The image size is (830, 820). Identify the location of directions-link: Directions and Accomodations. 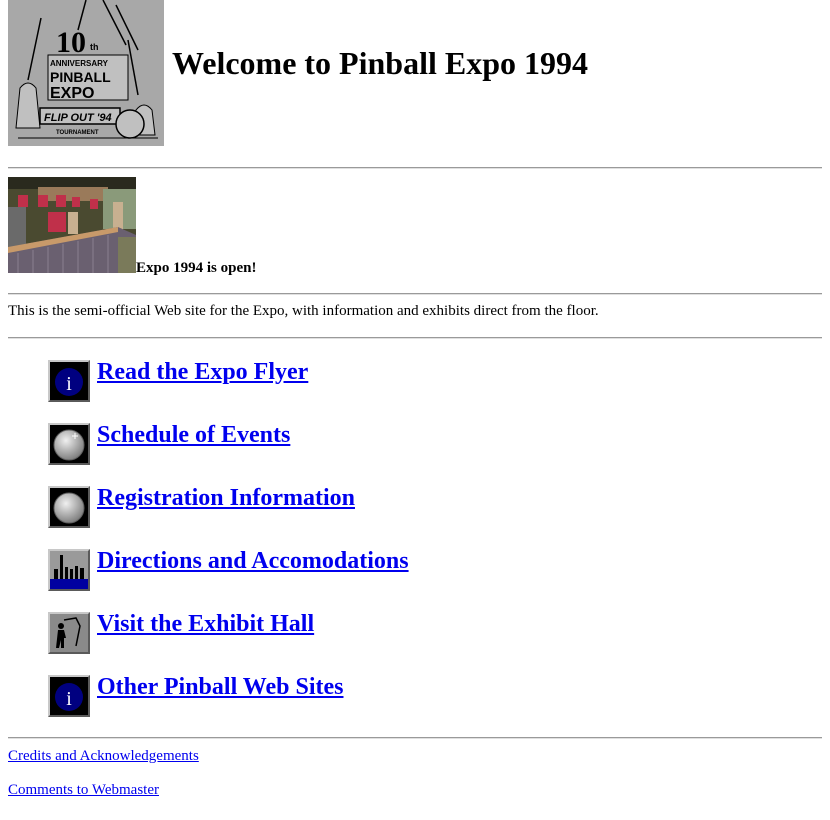
(253, 561).